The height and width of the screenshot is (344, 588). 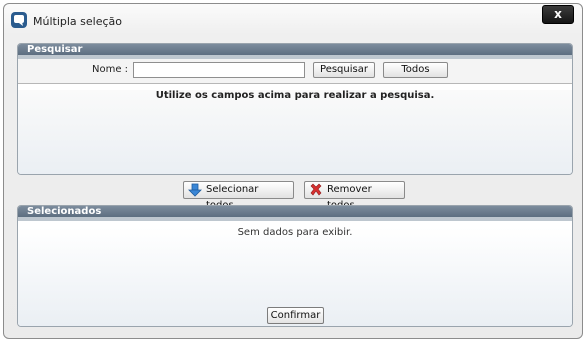 I want to click on all-button: Todos, so click(x=415, y=70).